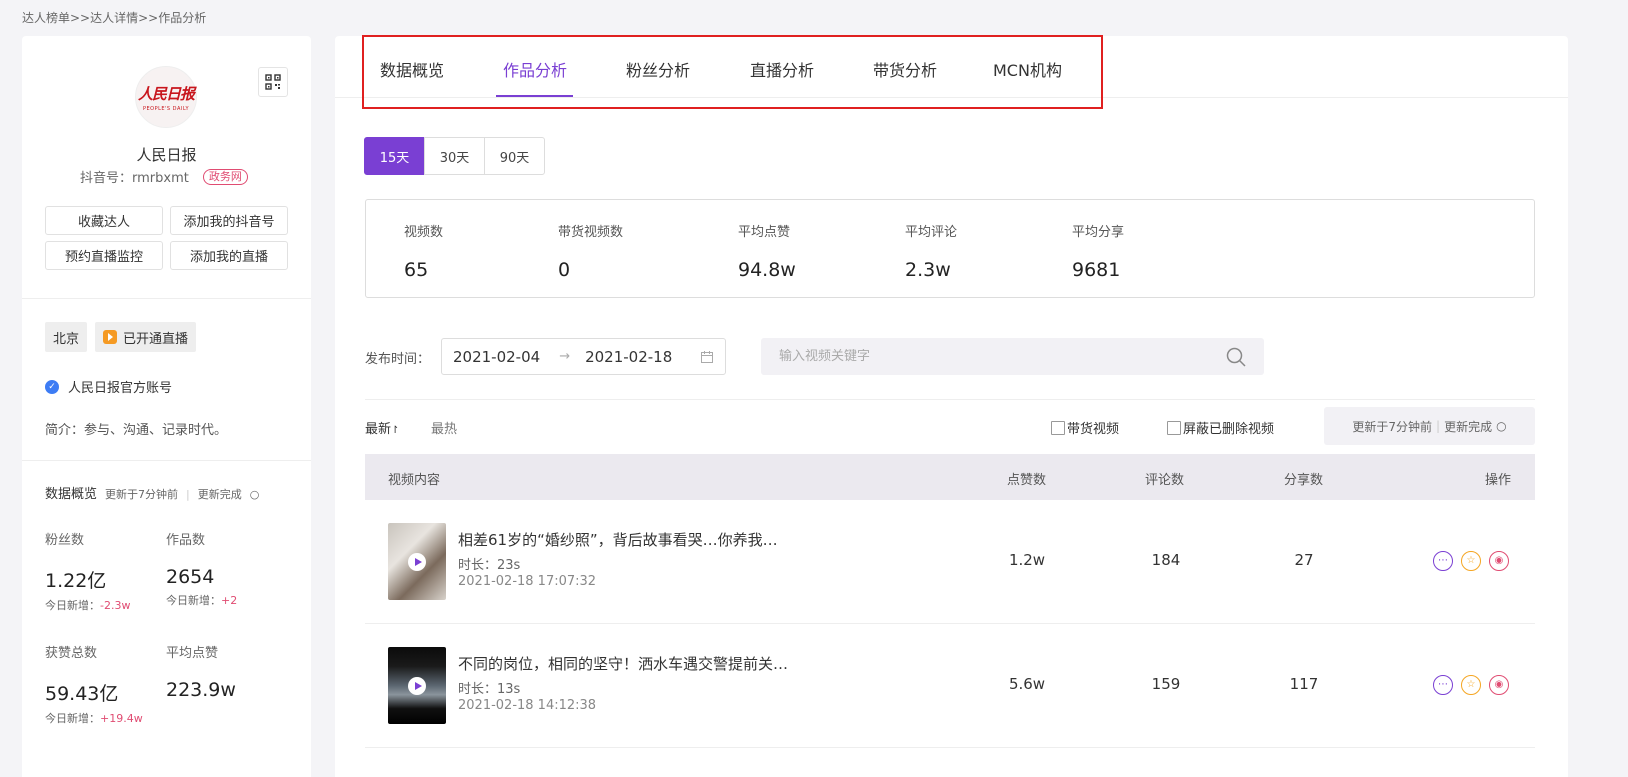 The height and width of the screenshot is (777, 1628). What do you see at coordinates (1429, 426) in the screenshot?
I see `update-status: 更新于7分钟前 | 更新完成 ○` at bounding box center [1429, 426].